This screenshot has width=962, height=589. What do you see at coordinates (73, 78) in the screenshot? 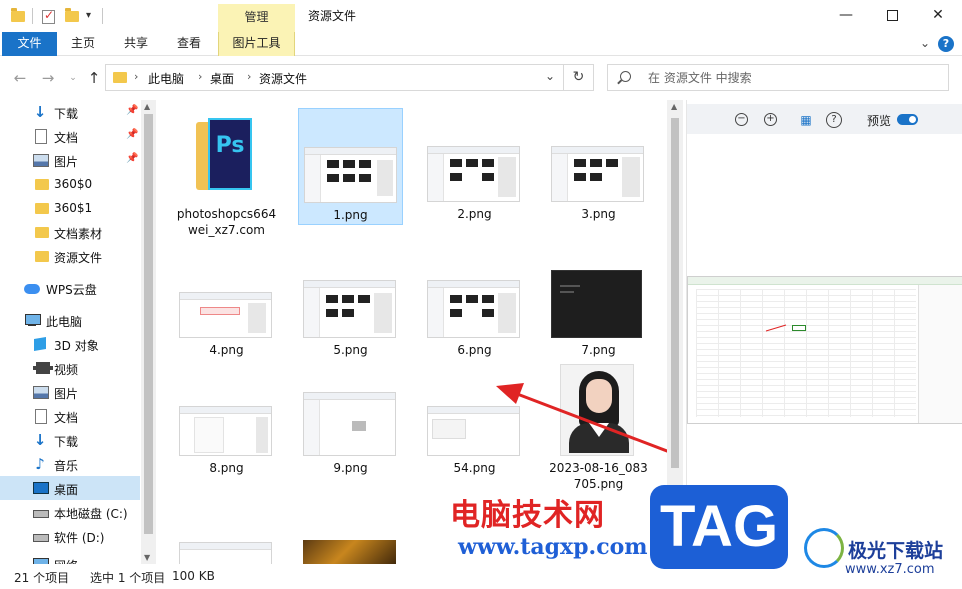
I see `recent-dropdown-icon: ⌄` at bounding box center [73, 78].